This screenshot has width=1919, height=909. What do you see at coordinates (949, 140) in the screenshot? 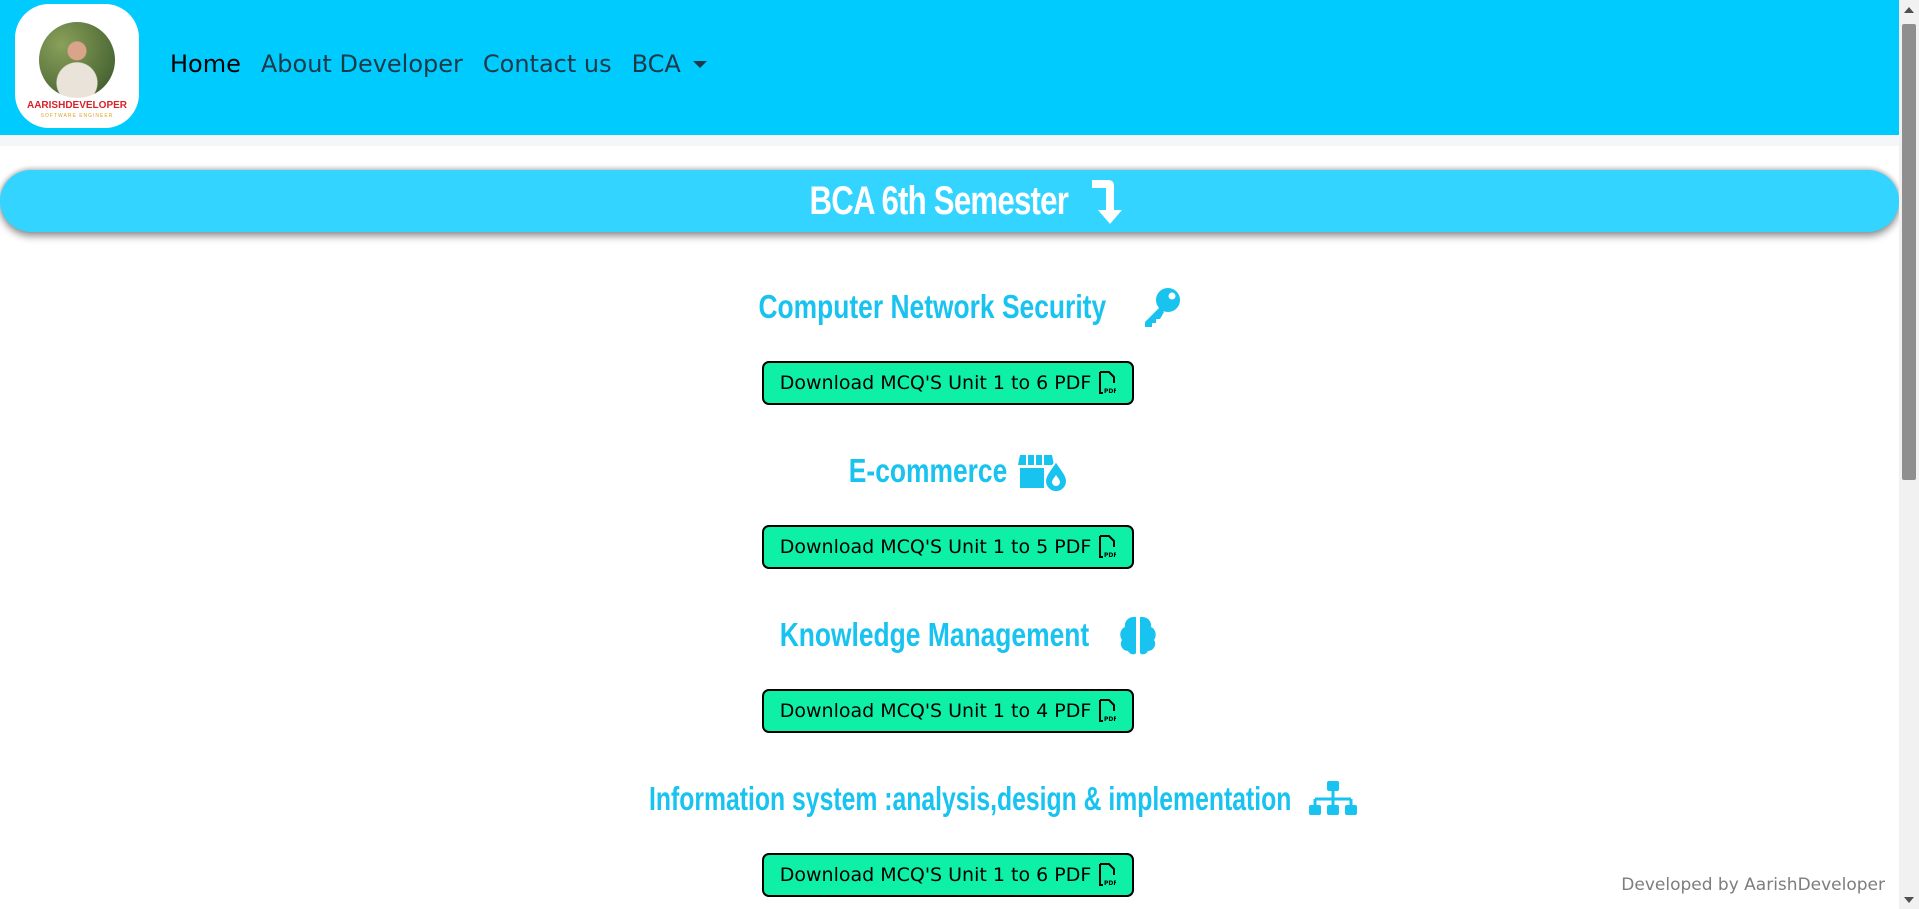
I see `nav-divider` at bounding box center [949, 140].